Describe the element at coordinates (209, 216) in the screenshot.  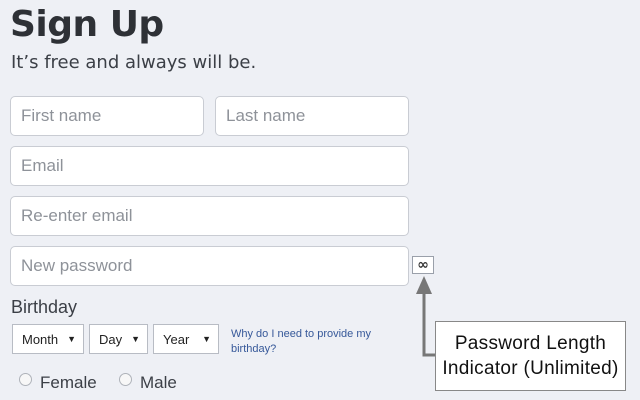
I see `reenter-email-input: Re-enter email` at that location.